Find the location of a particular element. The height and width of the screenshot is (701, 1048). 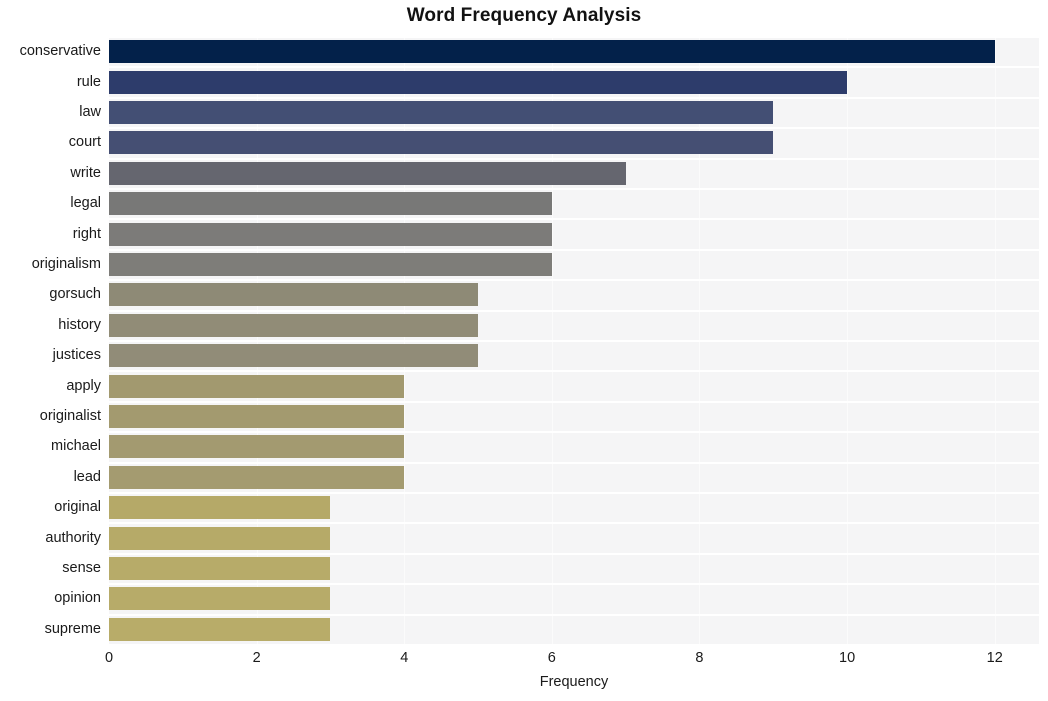

y-tick-label-originalist: originalist is located at coordinates (70, 416).